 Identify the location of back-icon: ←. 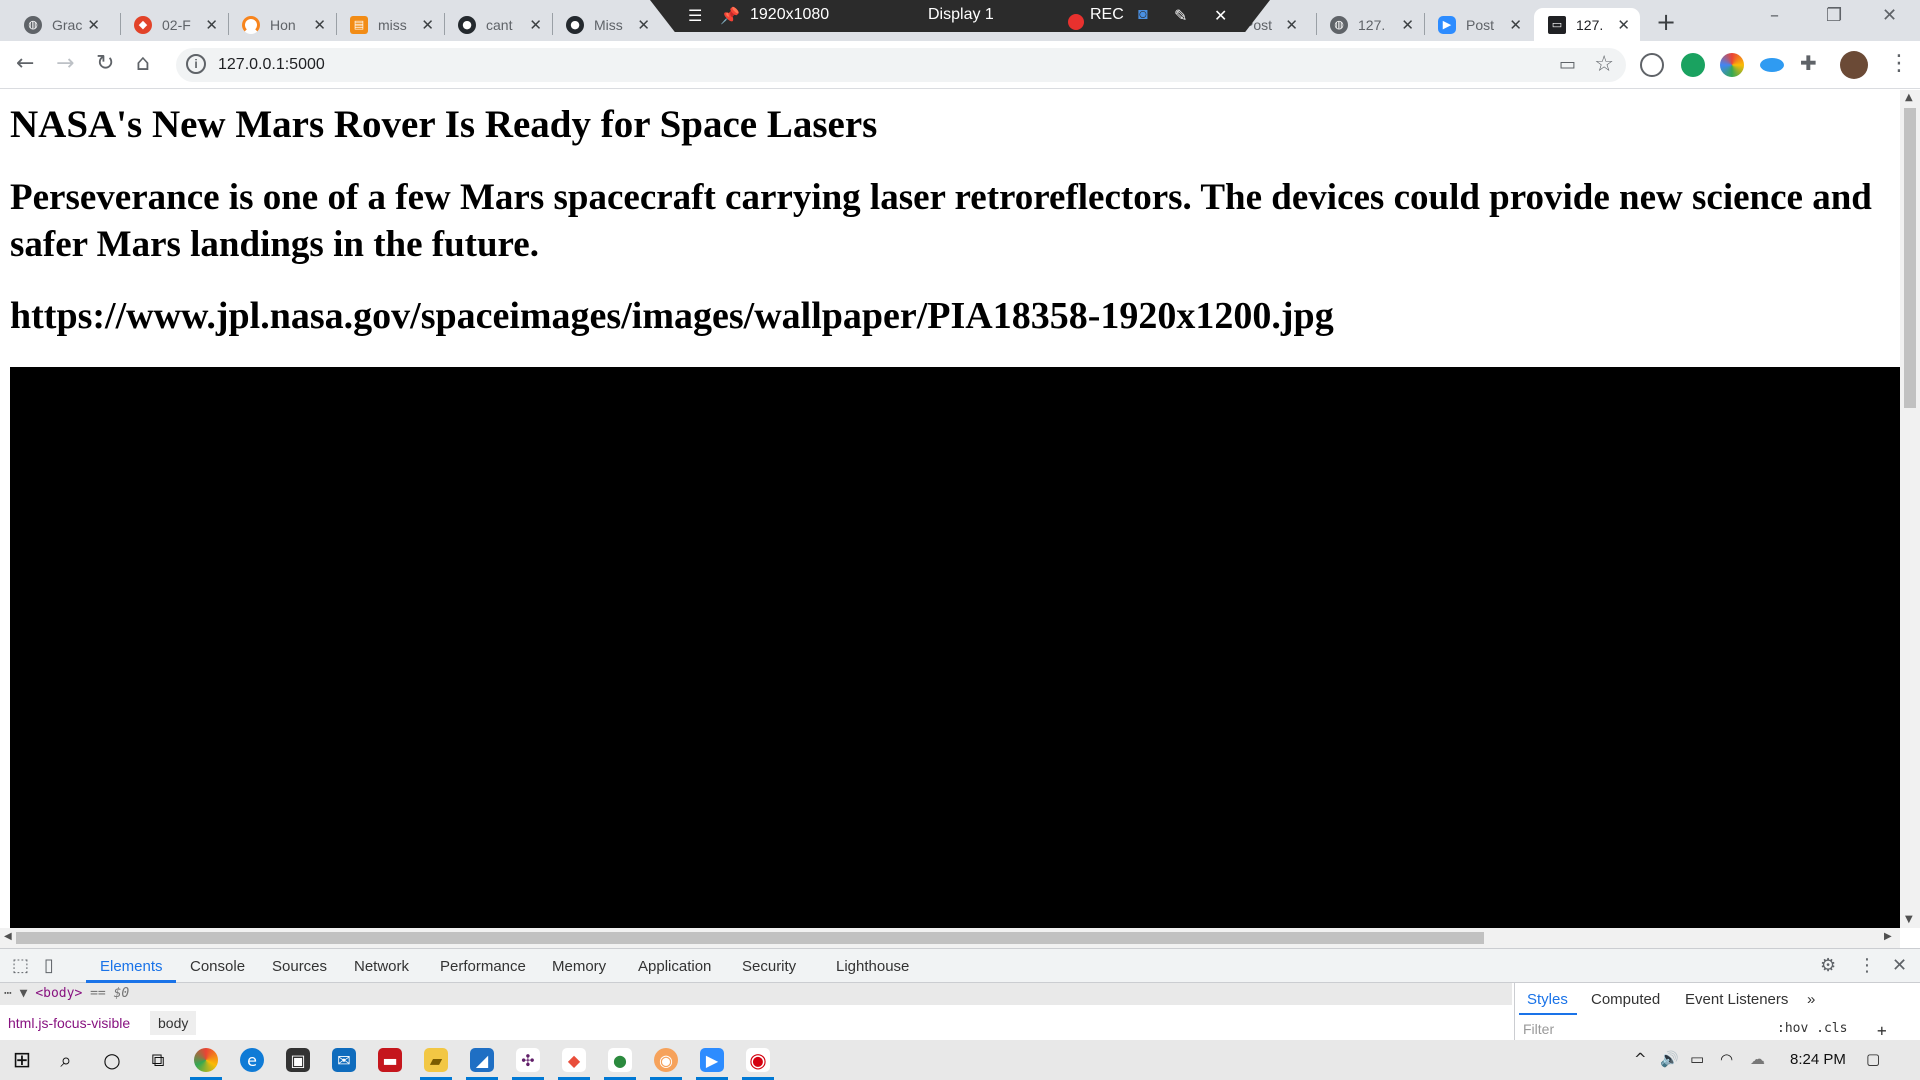
(25, 63).